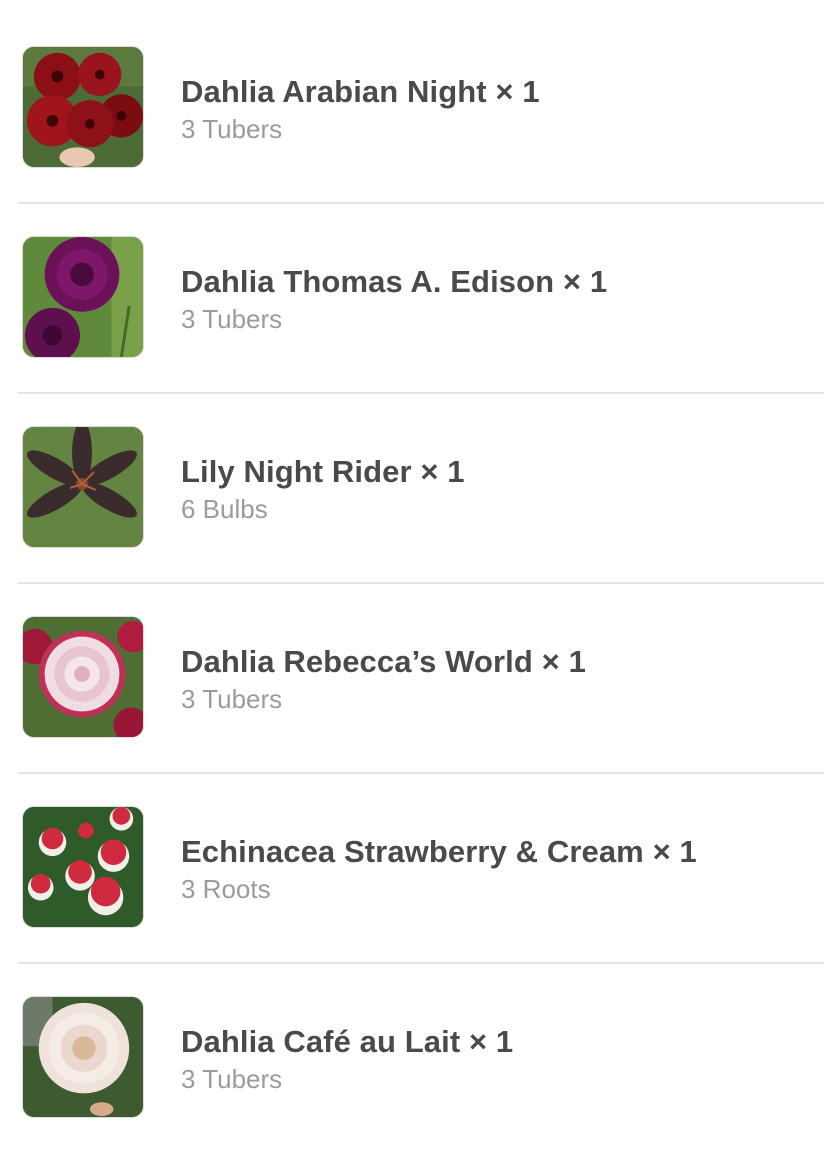 The height and width of the screenshot is (1154, 824). What do you see at coordinates (347, 1042) in the screenshot?
I see `item-title: Dahlia Café au Lait × 1` at bounding box center [347, 1042].